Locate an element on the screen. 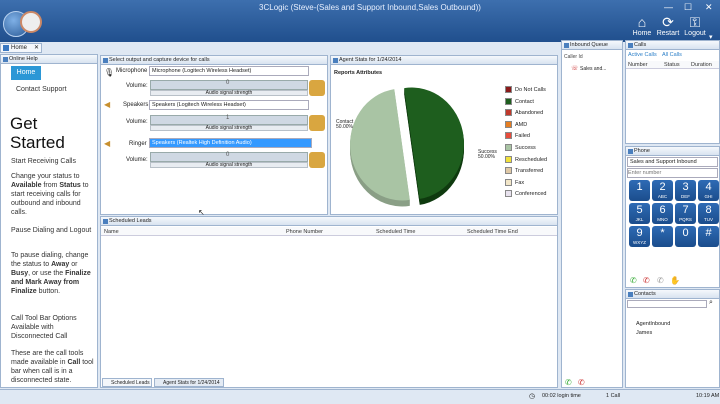 The height and width of the screenshot is (404, 720). column-scheduled-time: Scheduled Time is located at coordinates (395, 232).